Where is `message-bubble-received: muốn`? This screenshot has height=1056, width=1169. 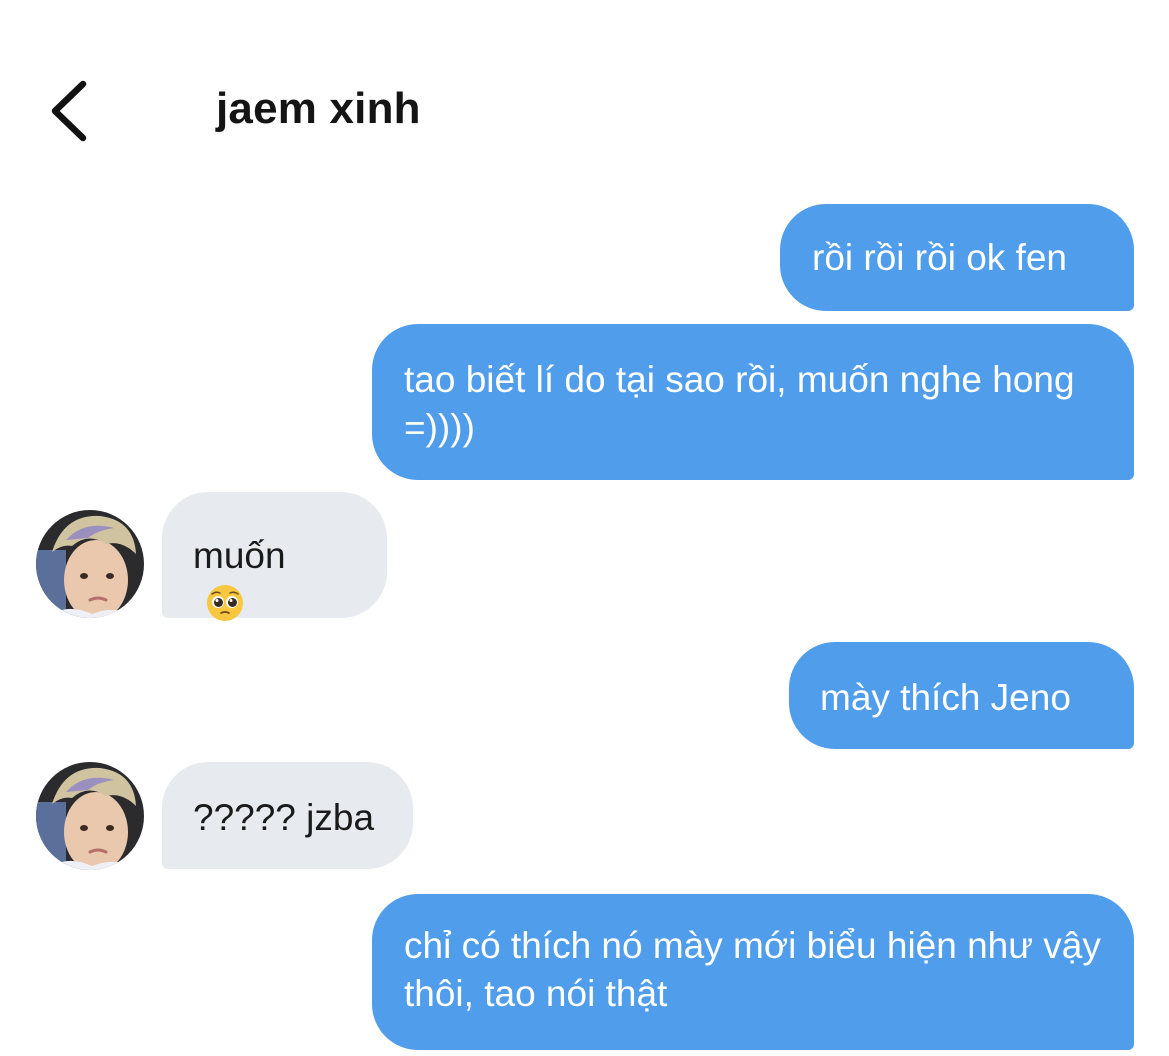
message-bubble-received: muốn is located at coordinates (274, 556).